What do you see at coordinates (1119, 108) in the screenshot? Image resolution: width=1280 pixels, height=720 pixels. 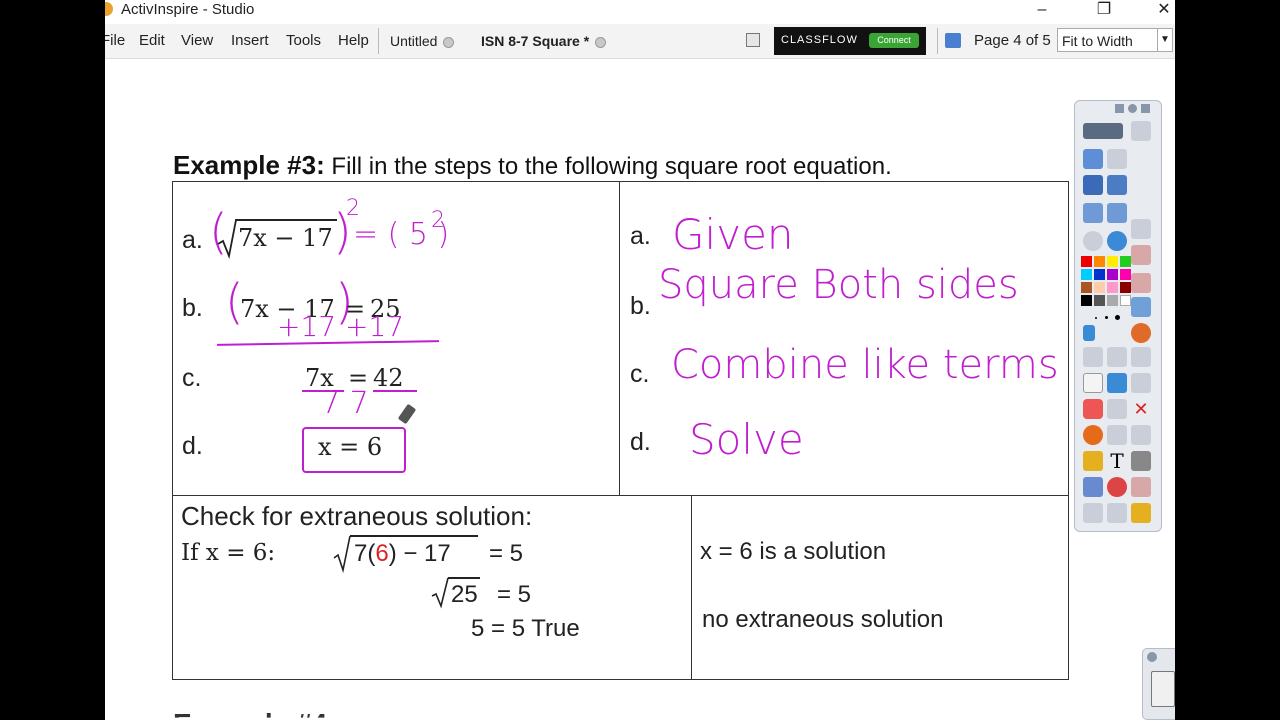 I see `toolbox-menu-icon` at bounding box center [1119, 108].